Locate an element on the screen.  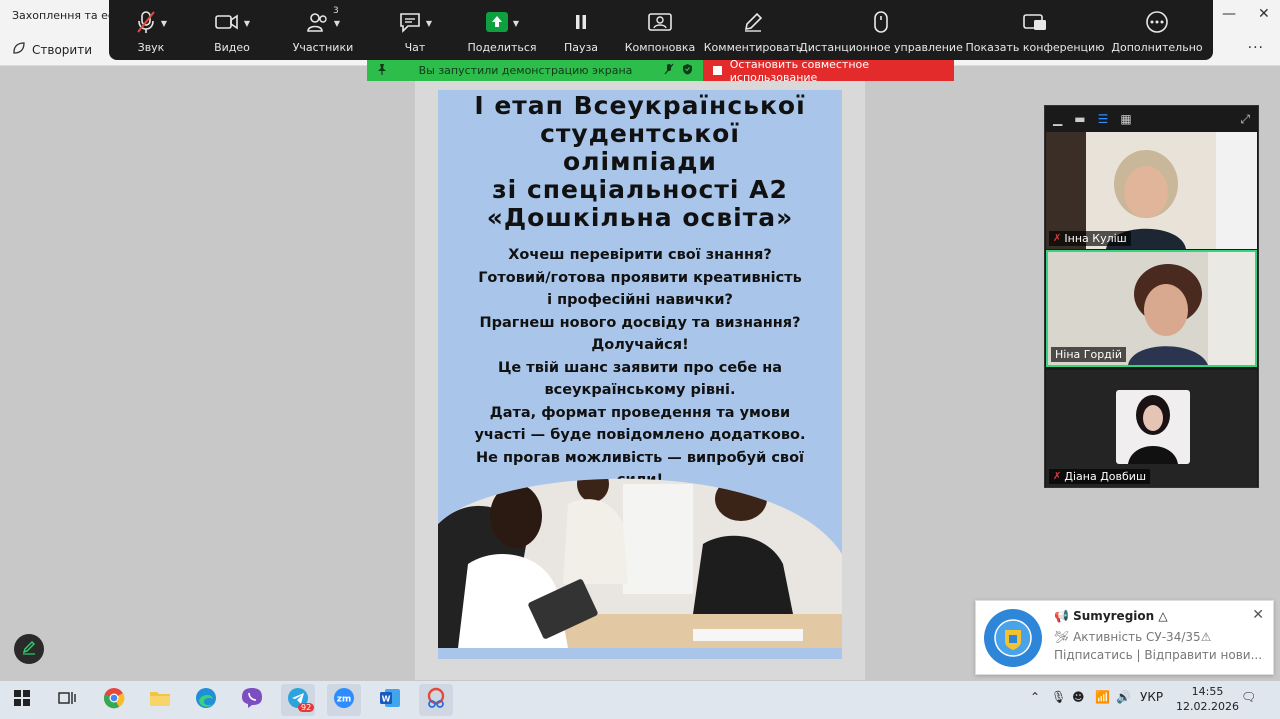
share-screen-button: ▼ Поделиться is located at coordinates (502, 30).